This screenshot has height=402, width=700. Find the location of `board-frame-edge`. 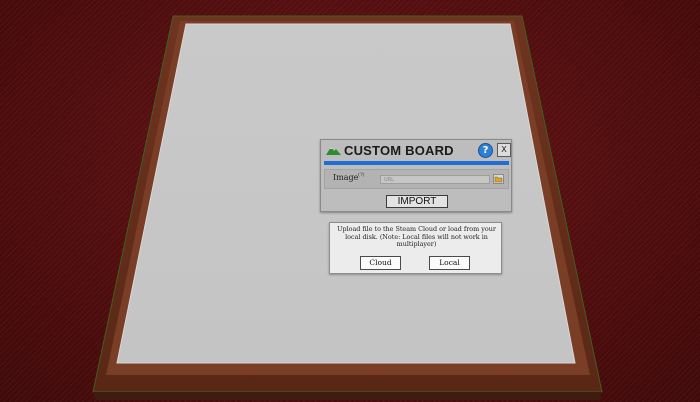

board-frame-edge is located at coordinates (347, 396).